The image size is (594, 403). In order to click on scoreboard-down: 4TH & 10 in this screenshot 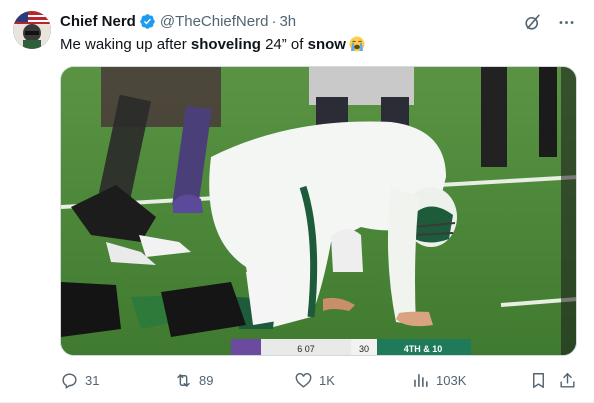, I will do `click(423, 349)`.